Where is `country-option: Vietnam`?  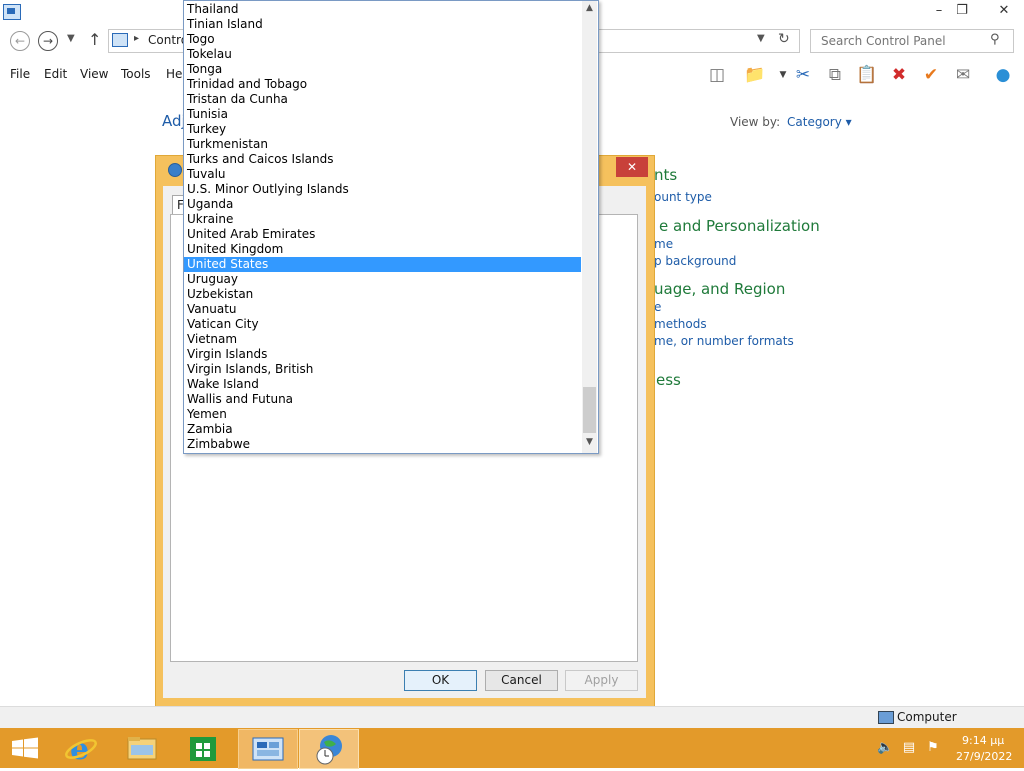
country-option: Vietnam is located at coordinates (382, 339).